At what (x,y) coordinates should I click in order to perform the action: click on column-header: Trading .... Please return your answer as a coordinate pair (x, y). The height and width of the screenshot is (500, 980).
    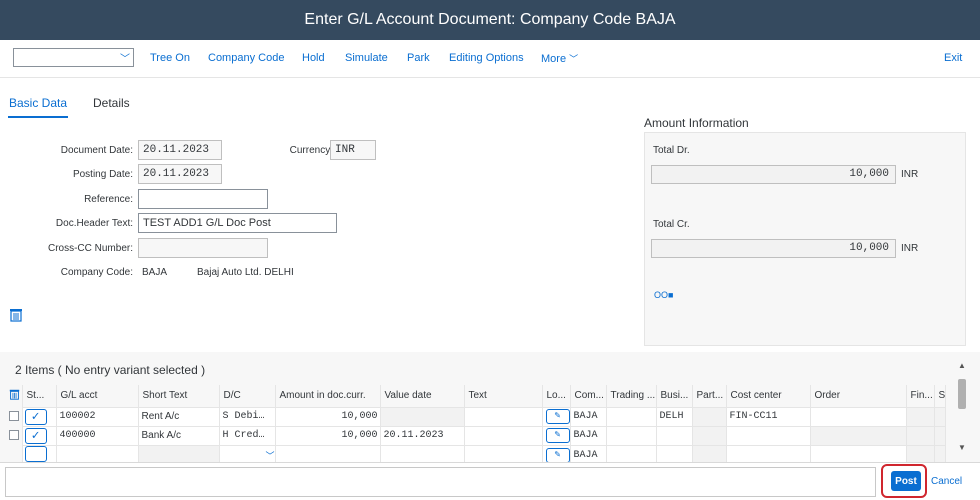
    Looking at the image, I should click on (631, 396).